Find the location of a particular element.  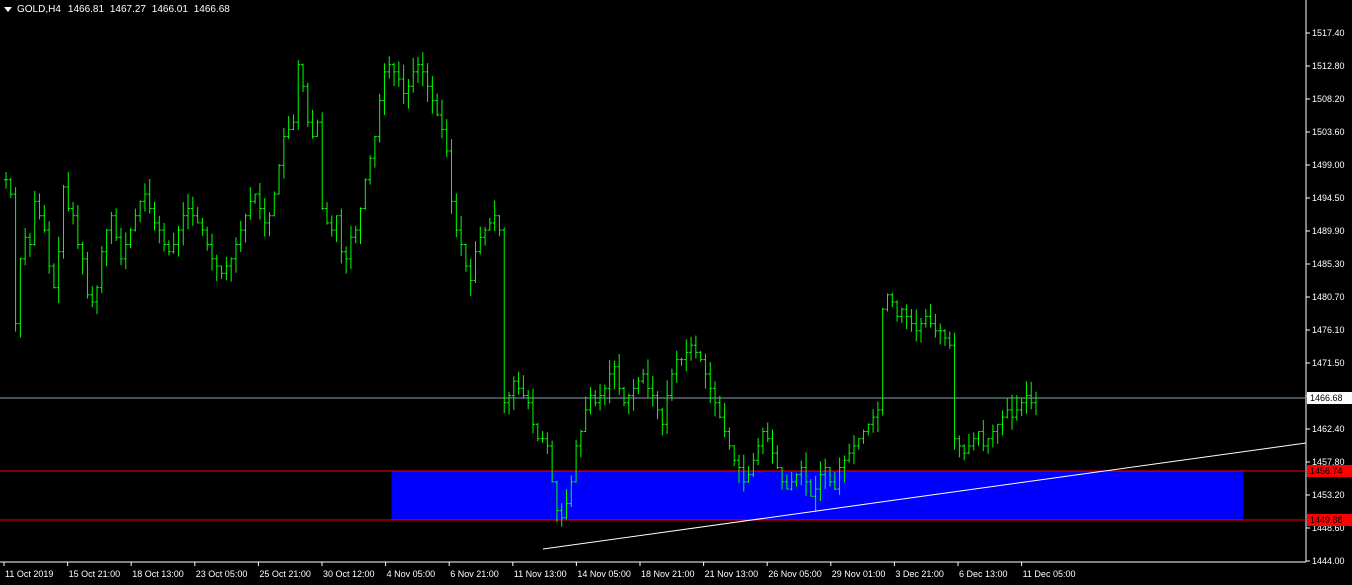

price-tick-label: 1480.70 is located at coordinates (1328, 297).